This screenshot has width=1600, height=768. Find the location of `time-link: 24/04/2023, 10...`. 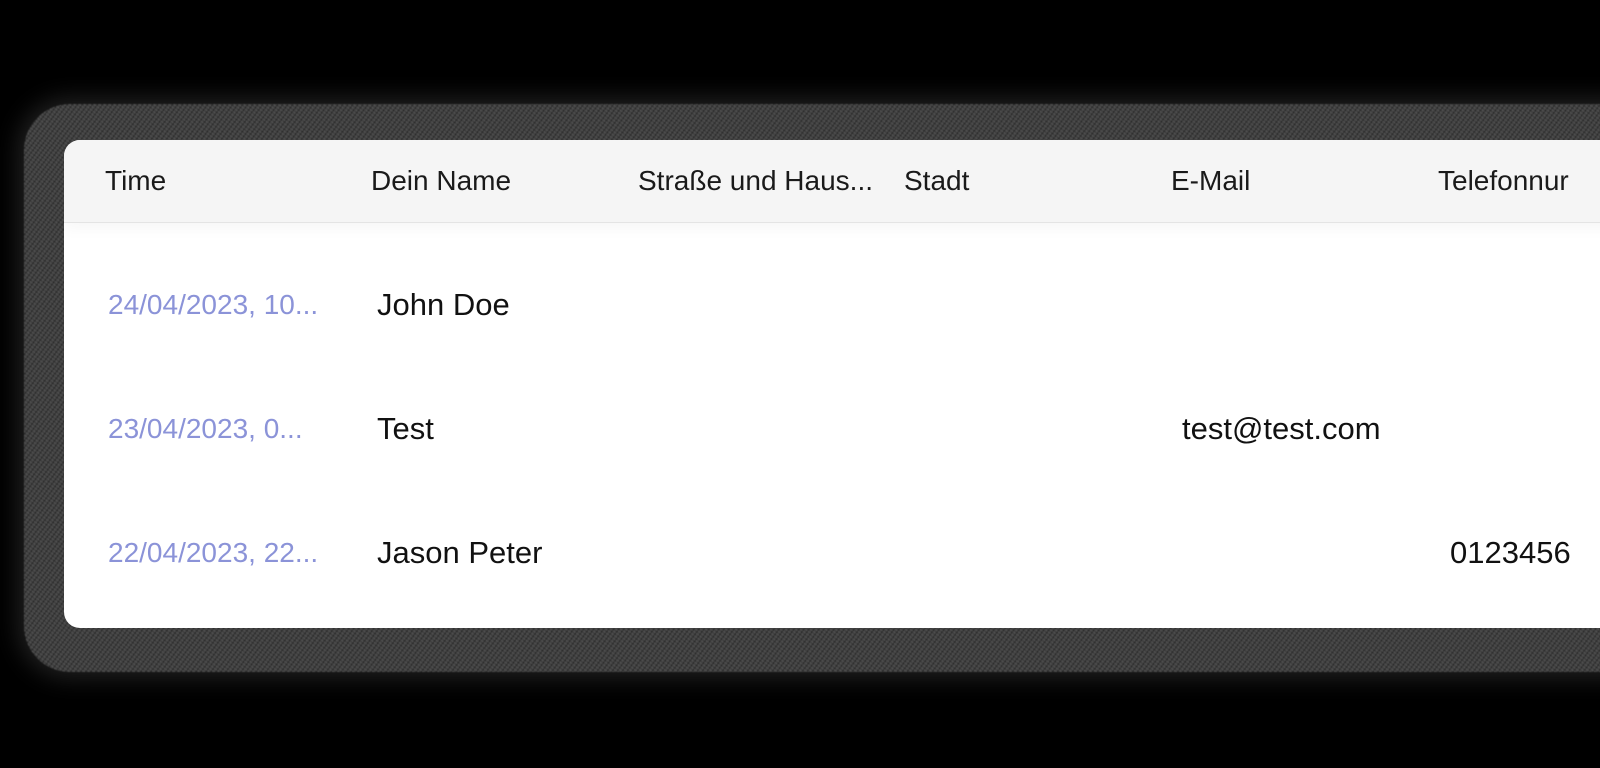

time-link: 24/04/2023, 10... is located at coordinates (224, 305).